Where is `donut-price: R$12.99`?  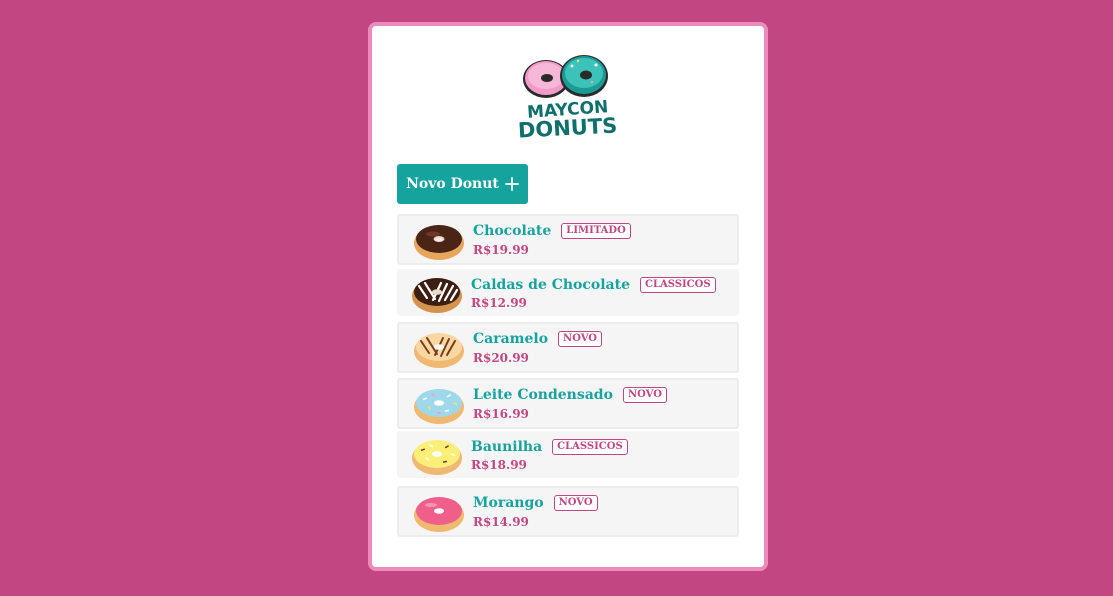
donut-price: R$12.99 is located at coordinates (499, 303).